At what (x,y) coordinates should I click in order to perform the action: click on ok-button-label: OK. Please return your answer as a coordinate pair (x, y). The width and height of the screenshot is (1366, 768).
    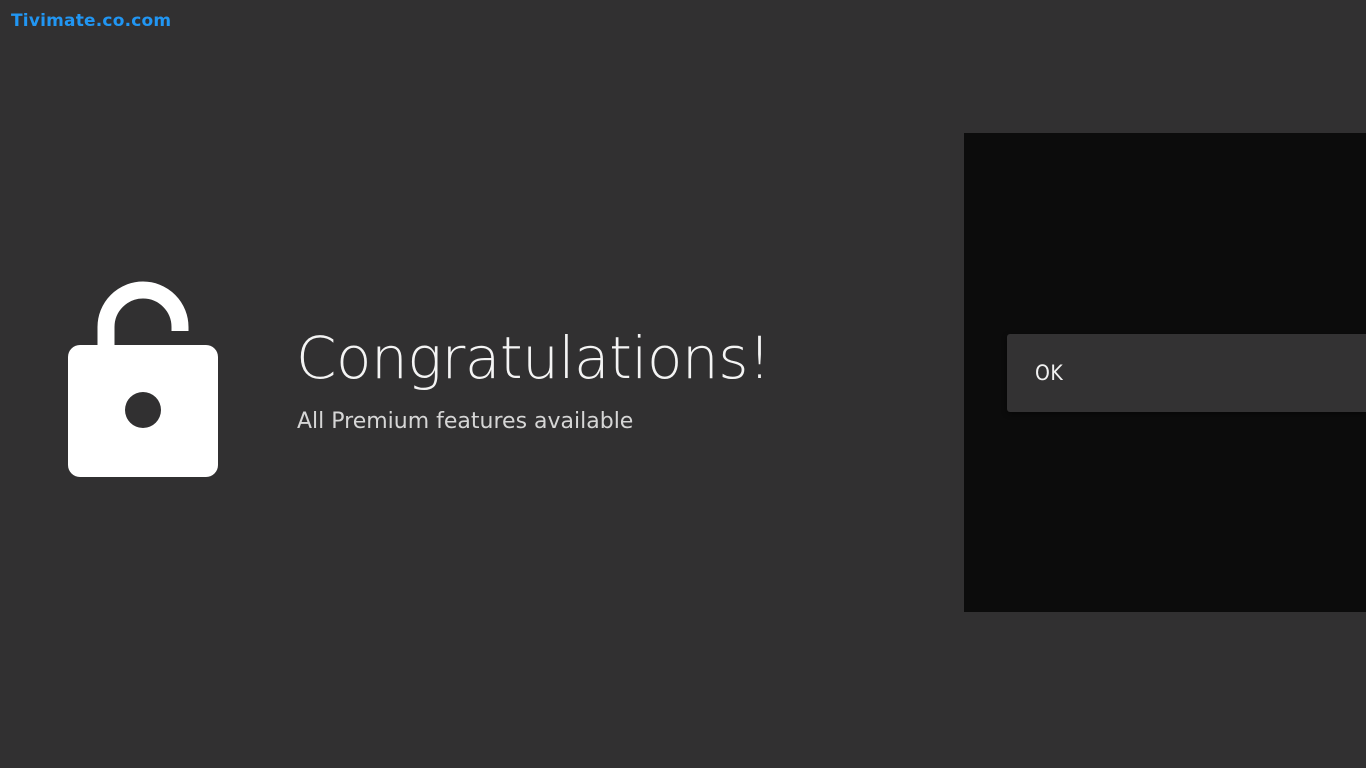
    Looking at the image, I should click on (1049, 373).